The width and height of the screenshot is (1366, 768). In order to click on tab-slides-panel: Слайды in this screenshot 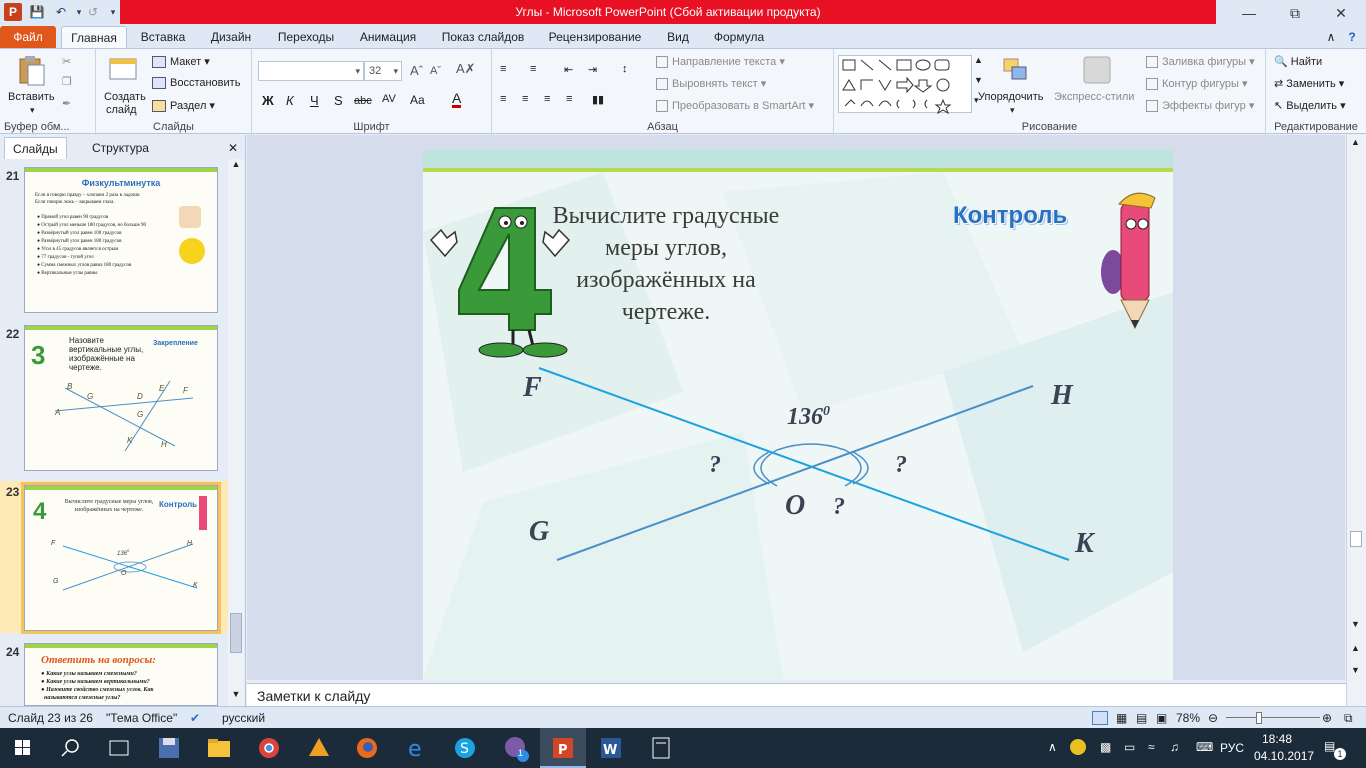, I will do `click(35, 148)`.